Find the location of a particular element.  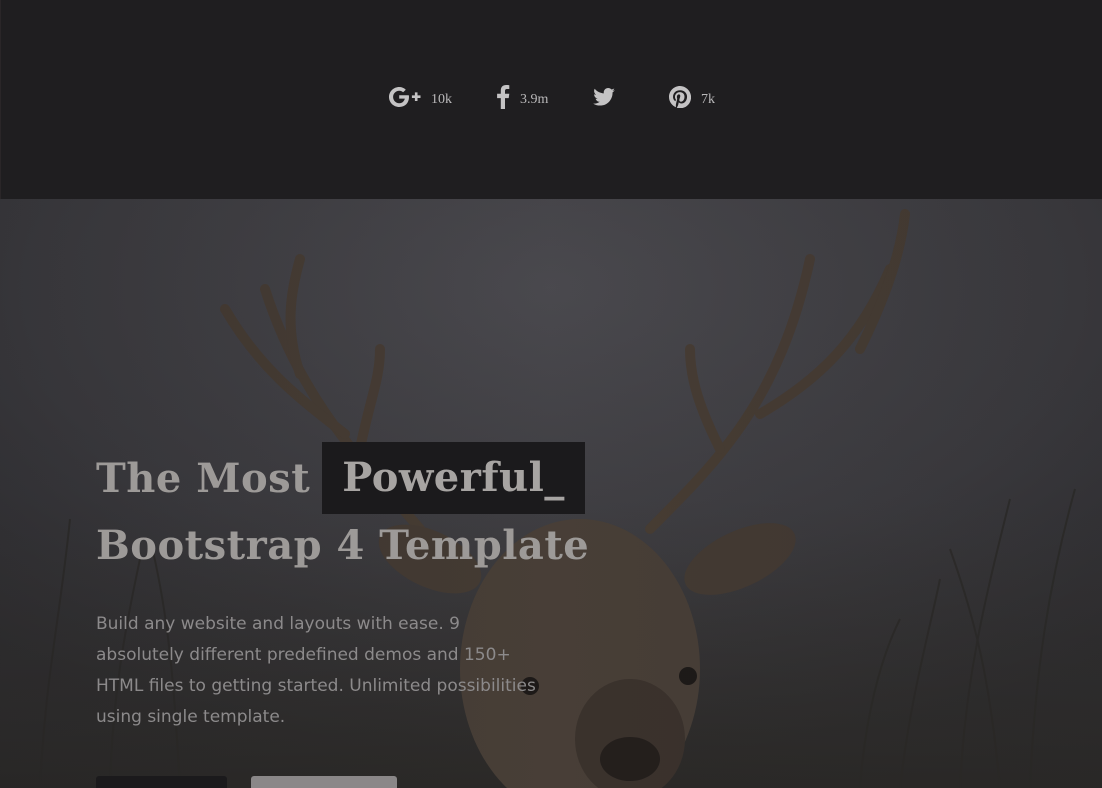

pinterest-icon is located at coordinates (680, 97).